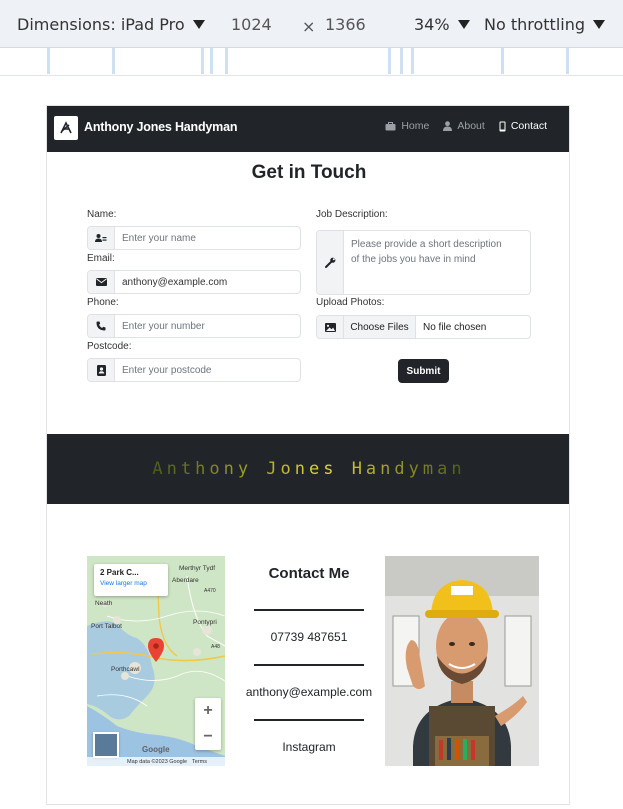 The height and width of the screenshot is (809, 623). I want to click on map-place-label: Neath, so click(104, 603).